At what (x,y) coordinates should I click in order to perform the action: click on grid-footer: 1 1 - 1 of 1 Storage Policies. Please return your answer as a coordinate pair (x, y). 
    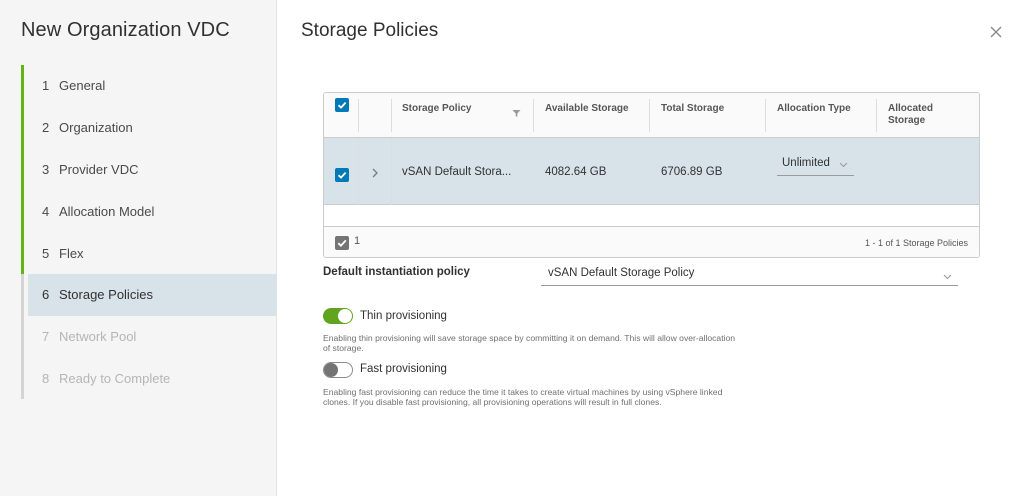
    Looking at the image, I should click on (651, 241).